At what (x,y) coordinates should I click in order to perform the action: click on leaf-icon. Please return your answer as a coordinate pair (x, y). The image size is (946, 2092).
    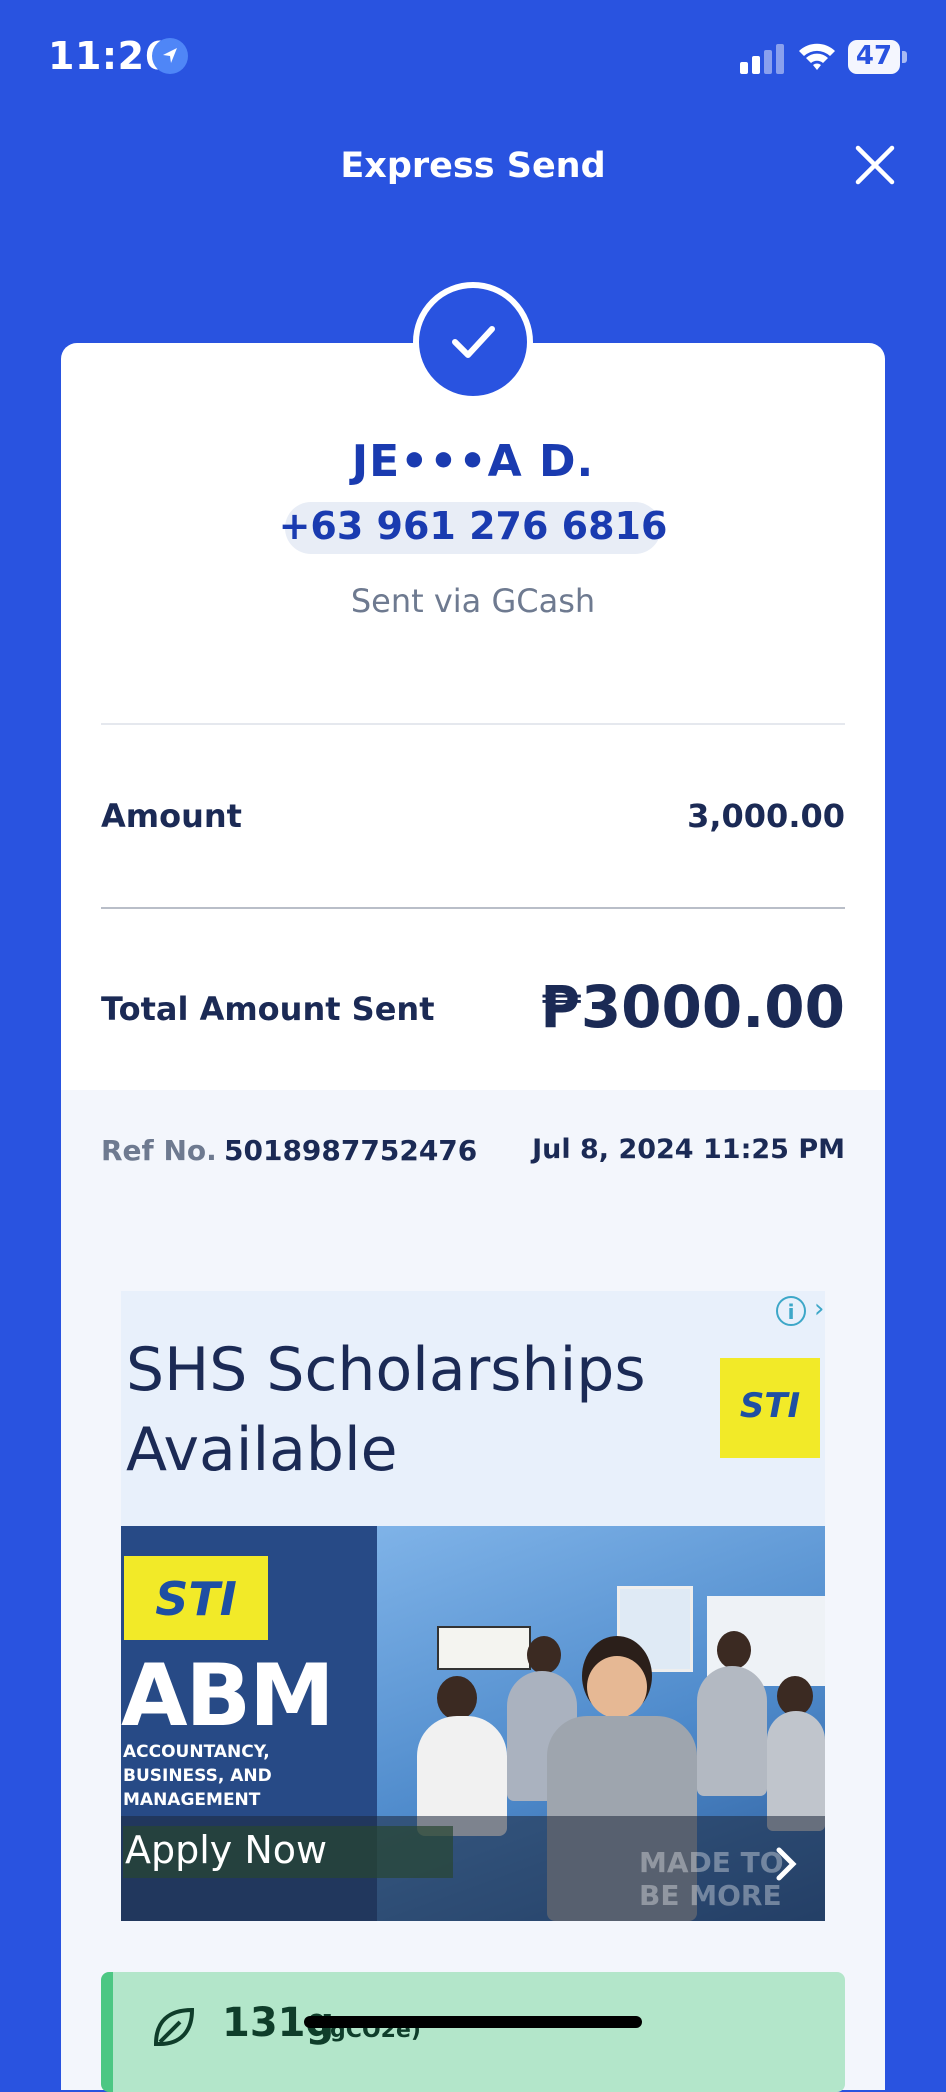
    Looking at the image, I should click on (173, 2027).